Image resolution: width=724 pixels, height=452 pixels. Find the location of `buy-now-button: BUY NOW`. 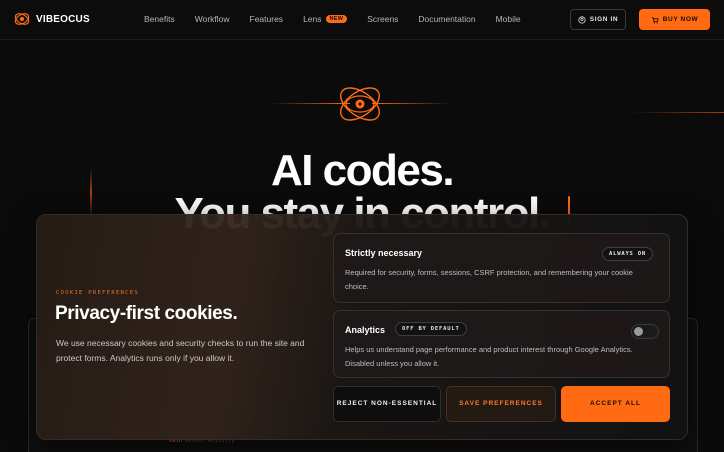

buy-now-button: BUY NOW is located at coordinates (674, 19).